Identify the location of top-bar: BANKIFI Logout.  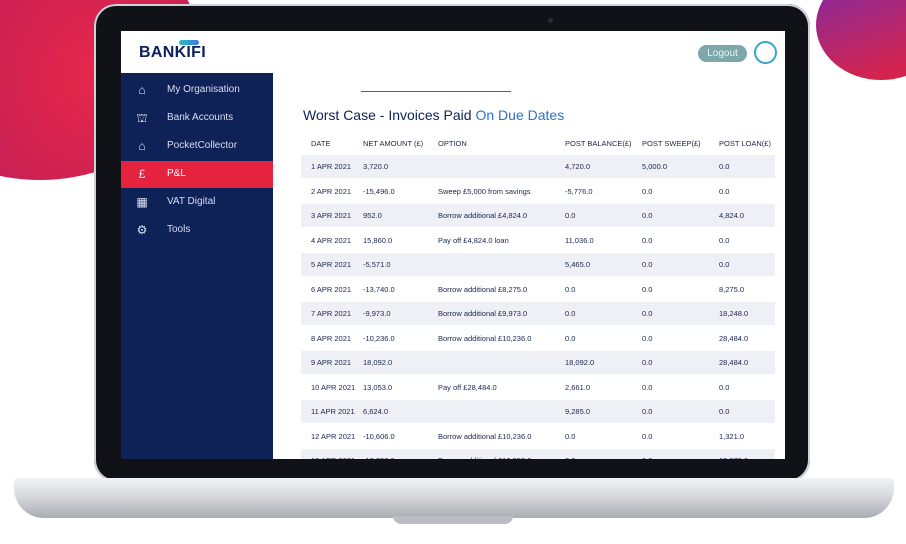
(453, 52).